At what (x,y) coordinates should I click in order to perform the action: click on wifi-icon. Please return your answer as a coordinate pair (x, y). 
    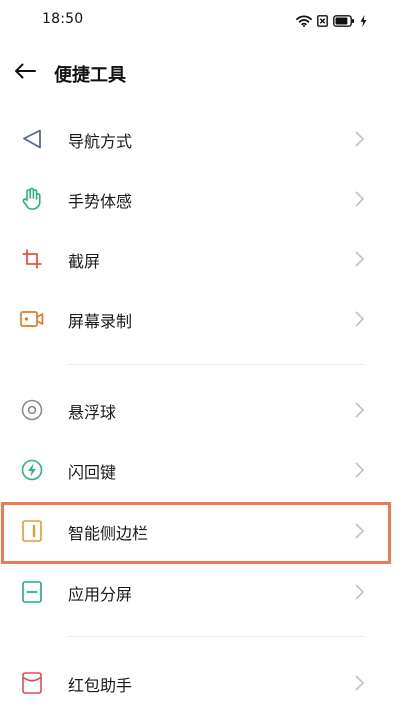
    Looking at the image, I should click on (304, 21).